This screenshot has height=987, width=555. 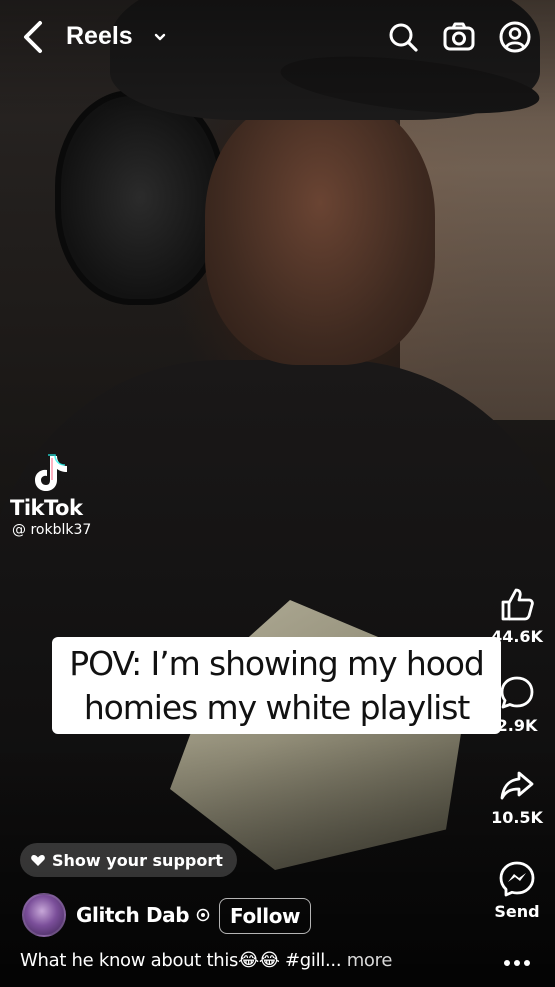 What do you see at coordinates (515, 37) in the screenshot?
I see `profile-icon` at bounding box center [515, 37].